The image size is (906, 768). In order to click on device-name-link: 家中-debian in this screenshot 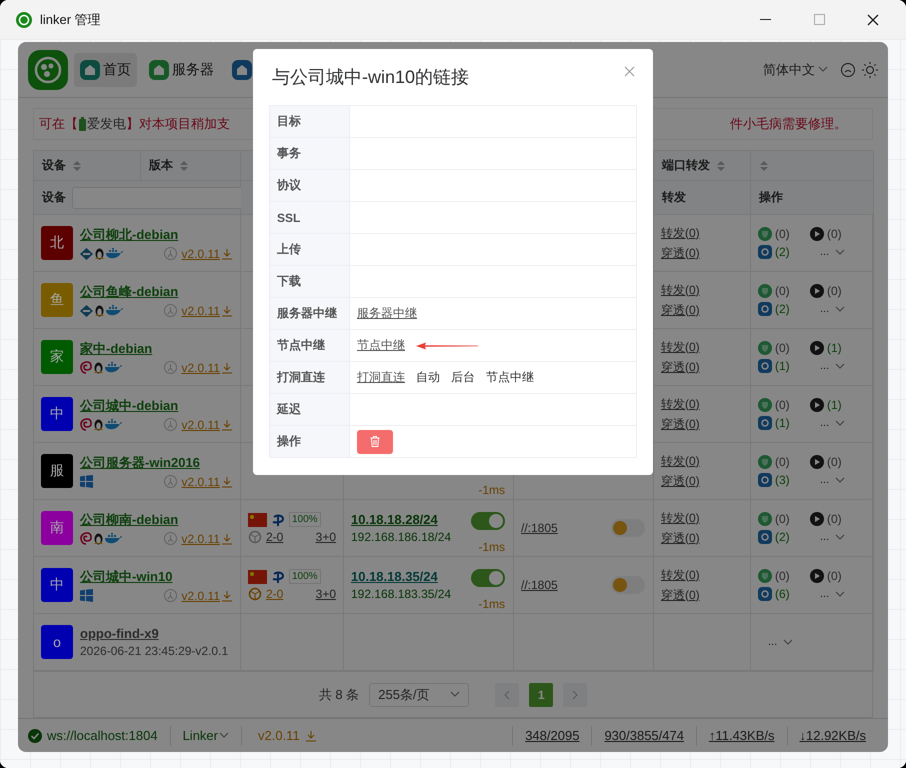, I will do `click(156, 349)`.